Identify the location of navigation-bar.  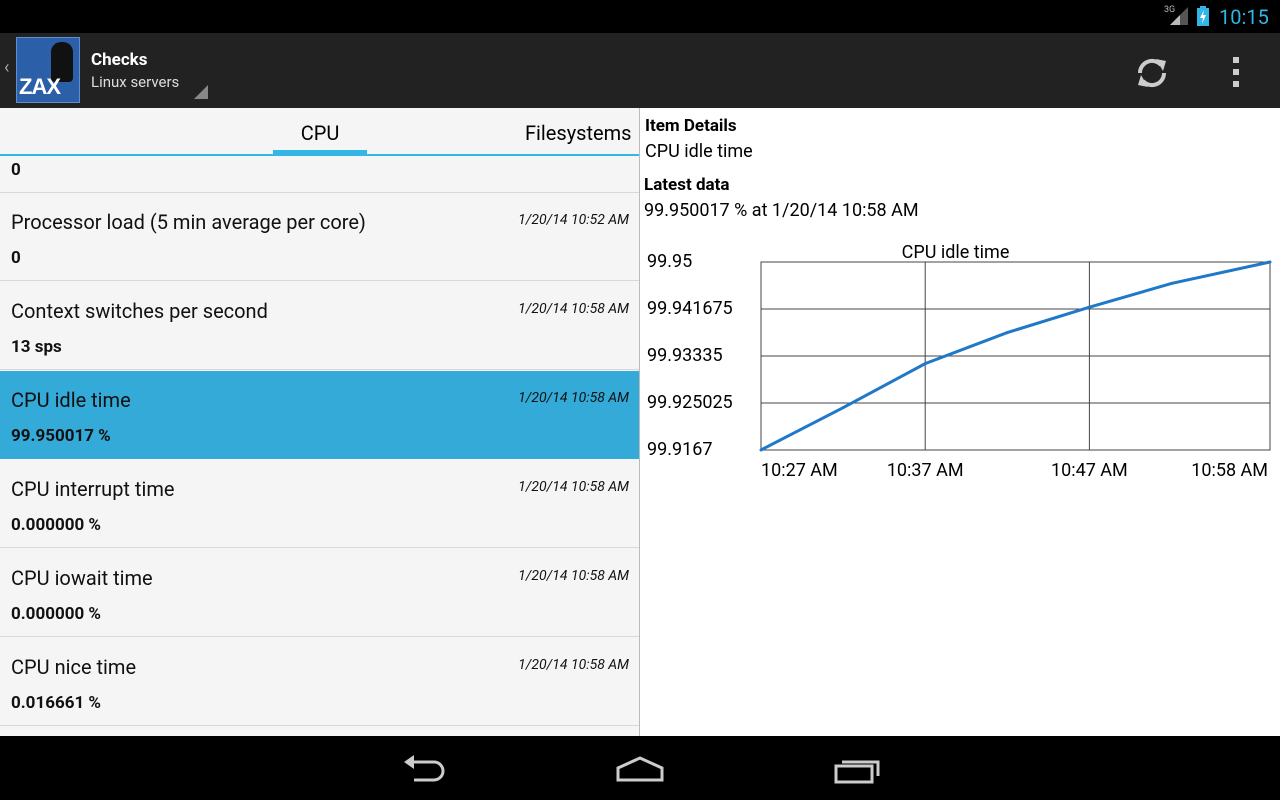
(640, 768).